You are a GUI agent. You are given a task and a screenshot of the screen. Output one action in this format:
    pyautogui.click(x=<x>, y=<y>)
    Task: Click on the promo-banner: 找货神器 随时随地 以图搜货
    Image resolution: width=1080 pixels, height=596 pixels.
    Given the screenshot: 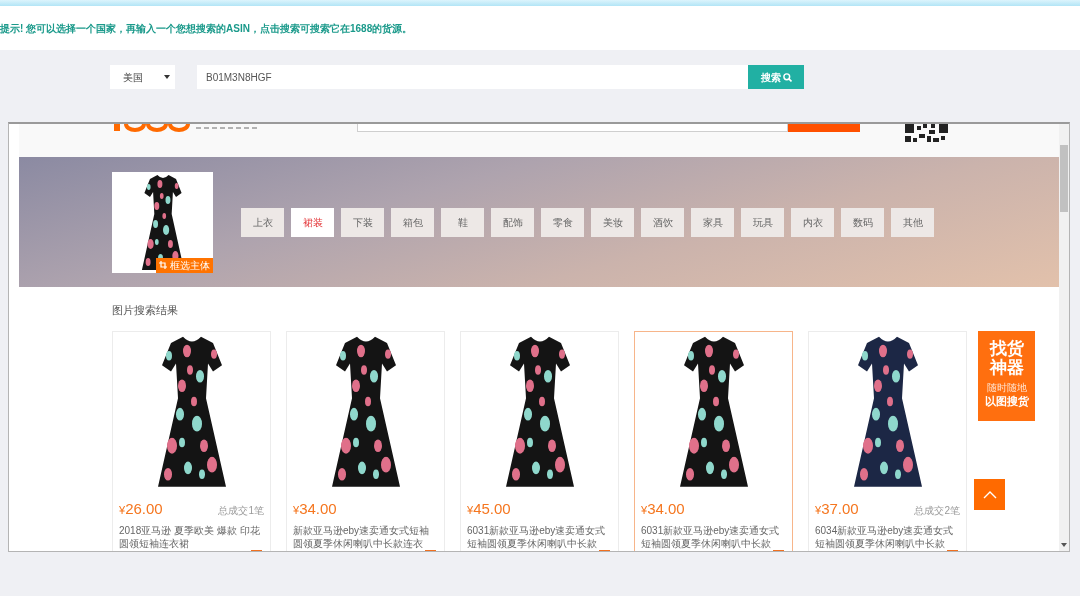 What is the action you would take?
    pyautogui.click(x=1006, y=376)
    